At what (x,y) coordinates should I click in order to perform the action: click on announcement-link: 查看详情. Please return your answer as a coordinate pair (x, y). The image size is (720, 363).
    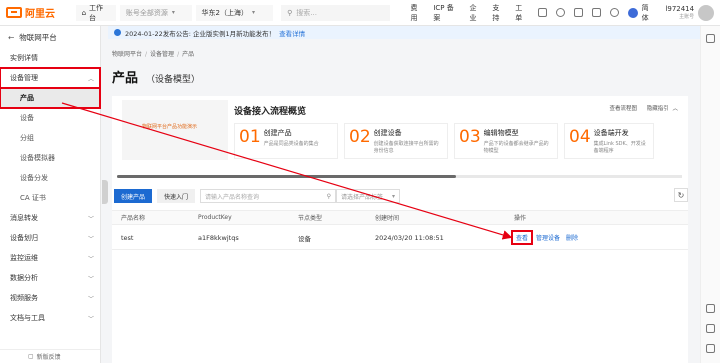
    Looking at the image, I should click on (292, 33).